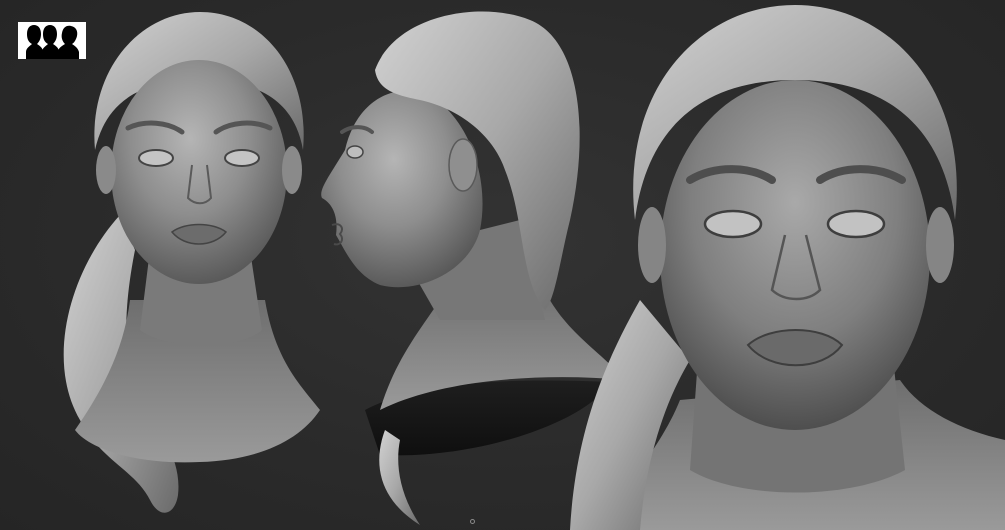 The width and height of the screenshot is (1005, 530). I want to click on front-ear-left, so click(106, 170).